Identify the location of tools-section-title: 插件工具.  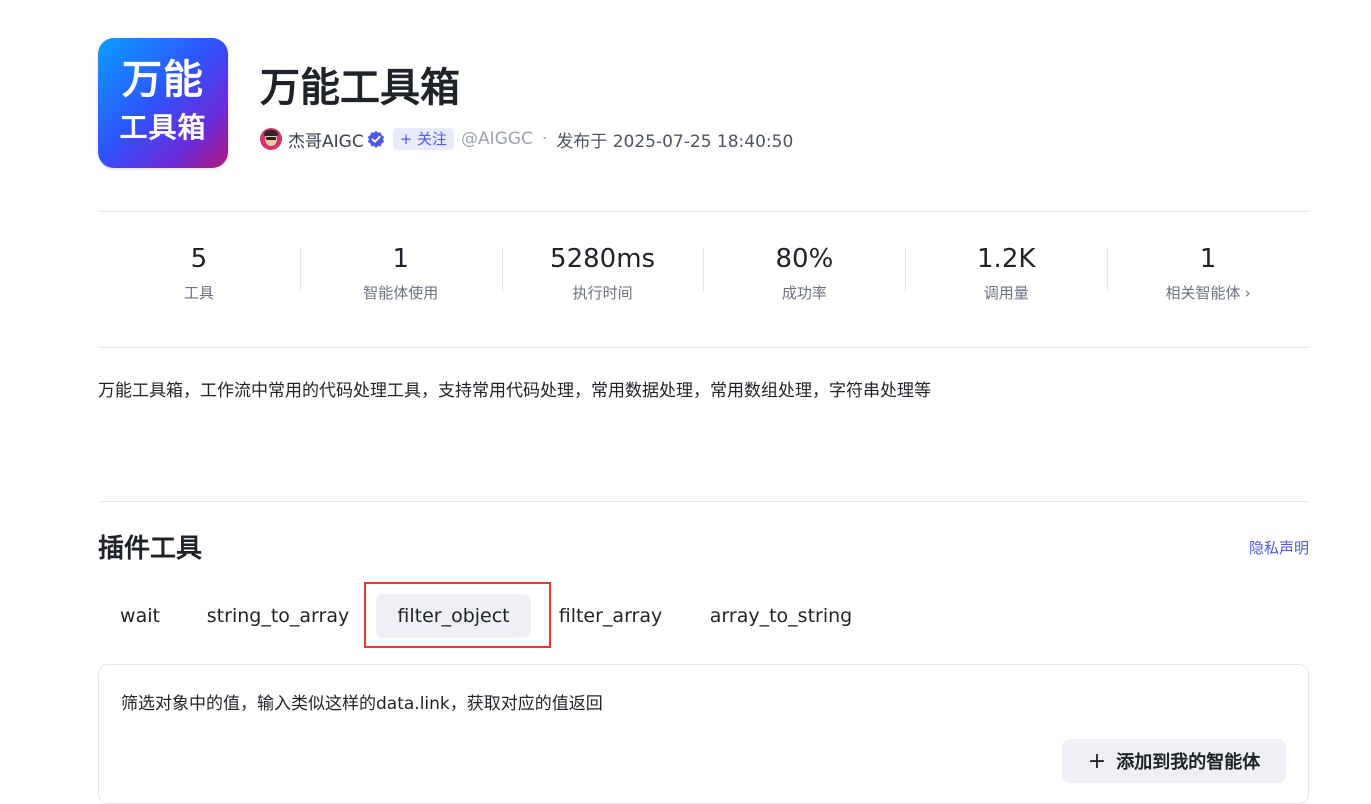
(150, 549).